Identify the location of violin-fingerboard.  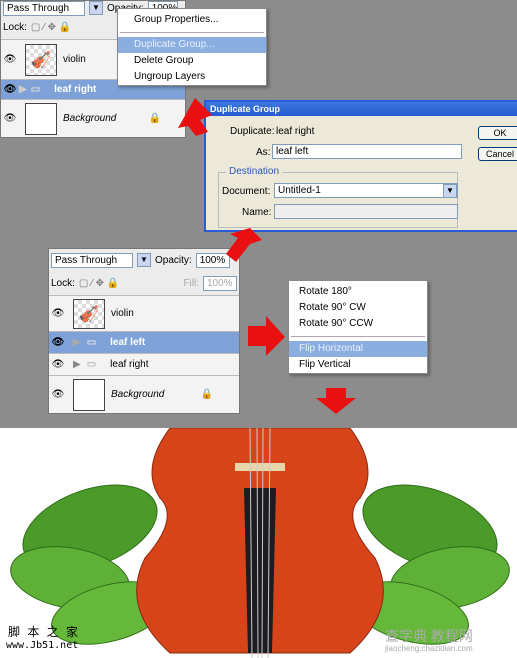
(260, 570).